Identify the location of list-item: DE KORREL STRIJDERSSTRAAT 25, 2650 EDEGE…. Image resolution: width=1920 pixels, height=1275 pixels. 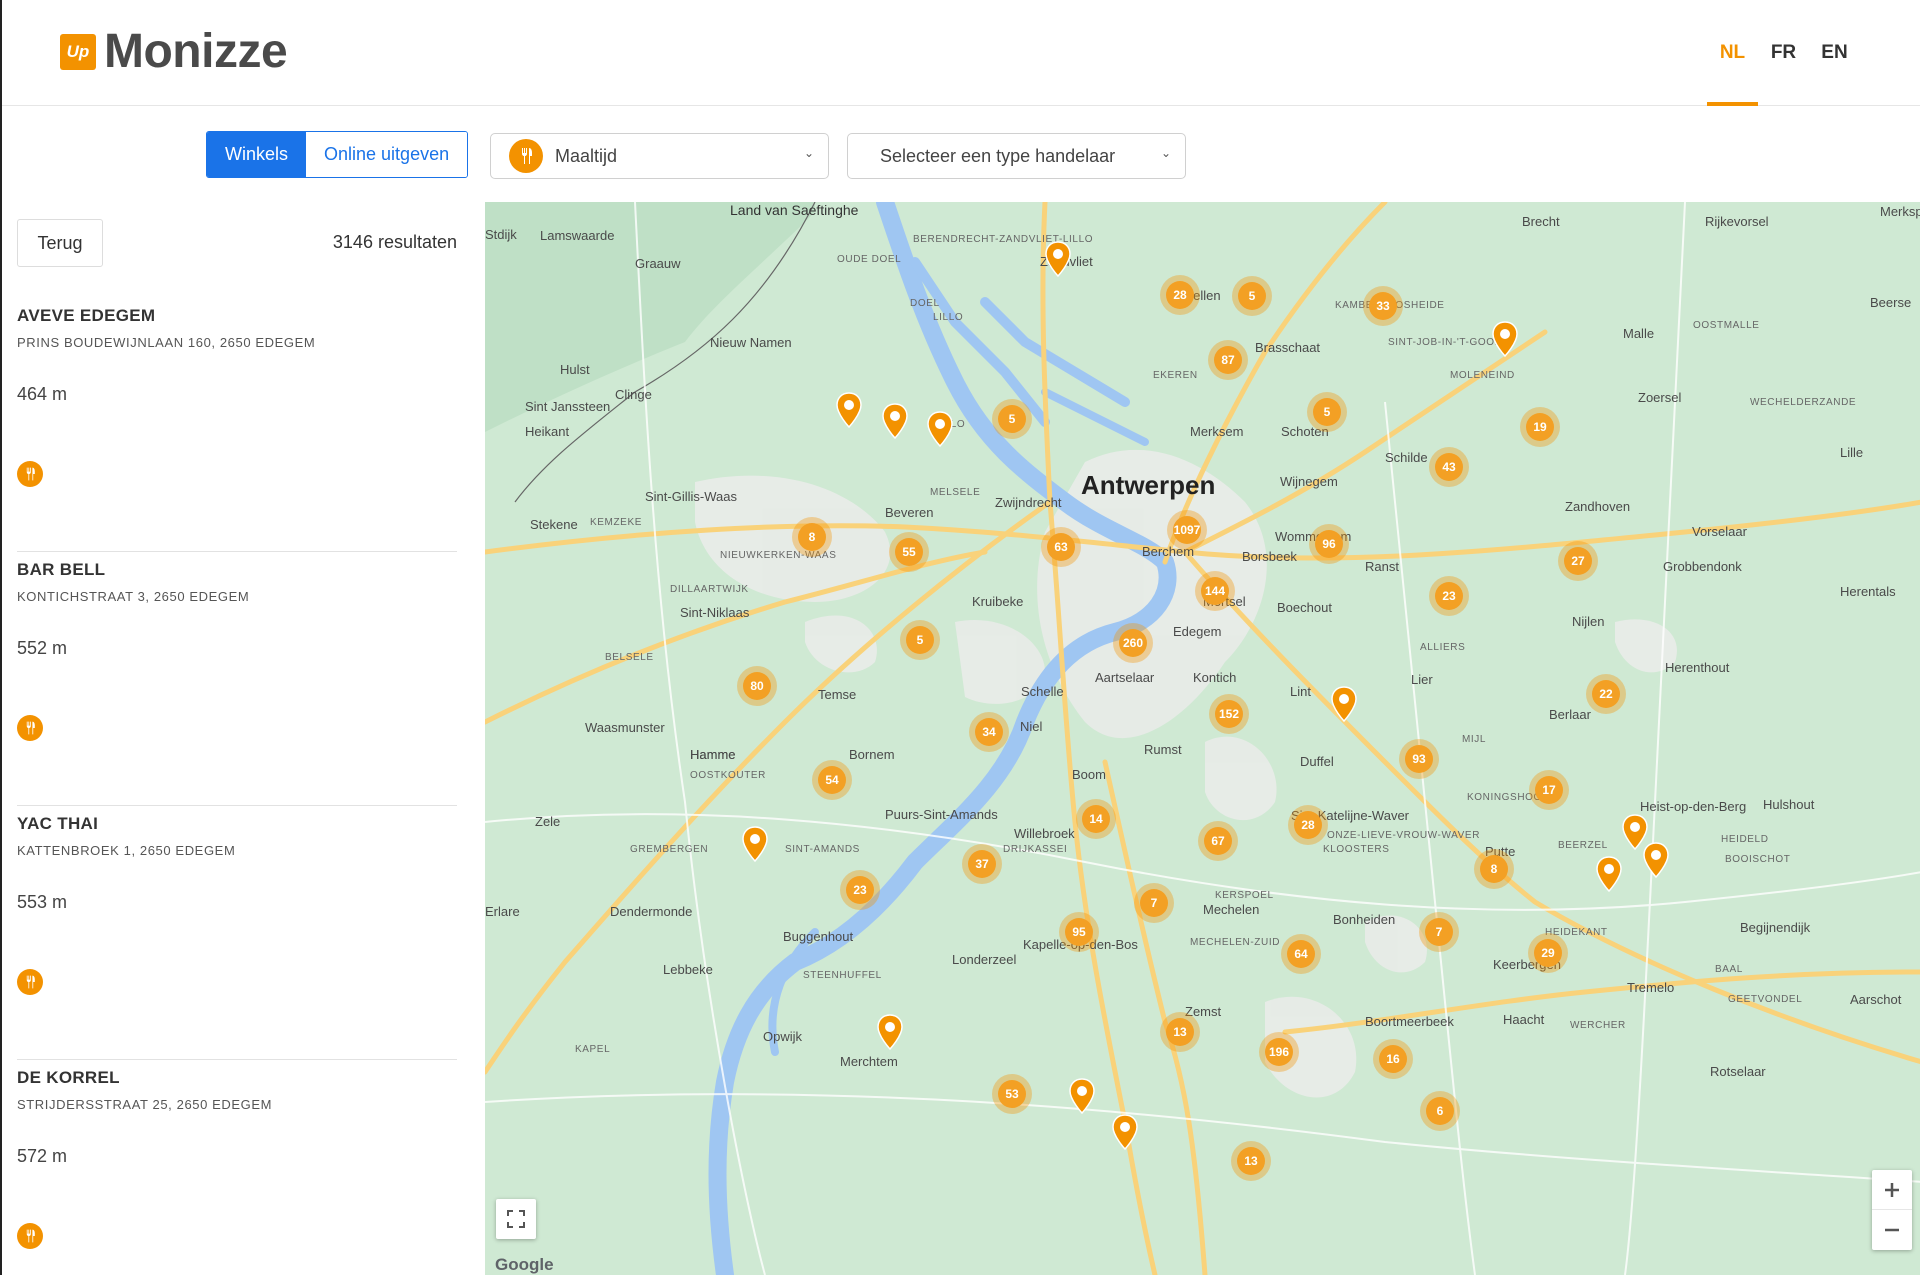
(237, 1167).